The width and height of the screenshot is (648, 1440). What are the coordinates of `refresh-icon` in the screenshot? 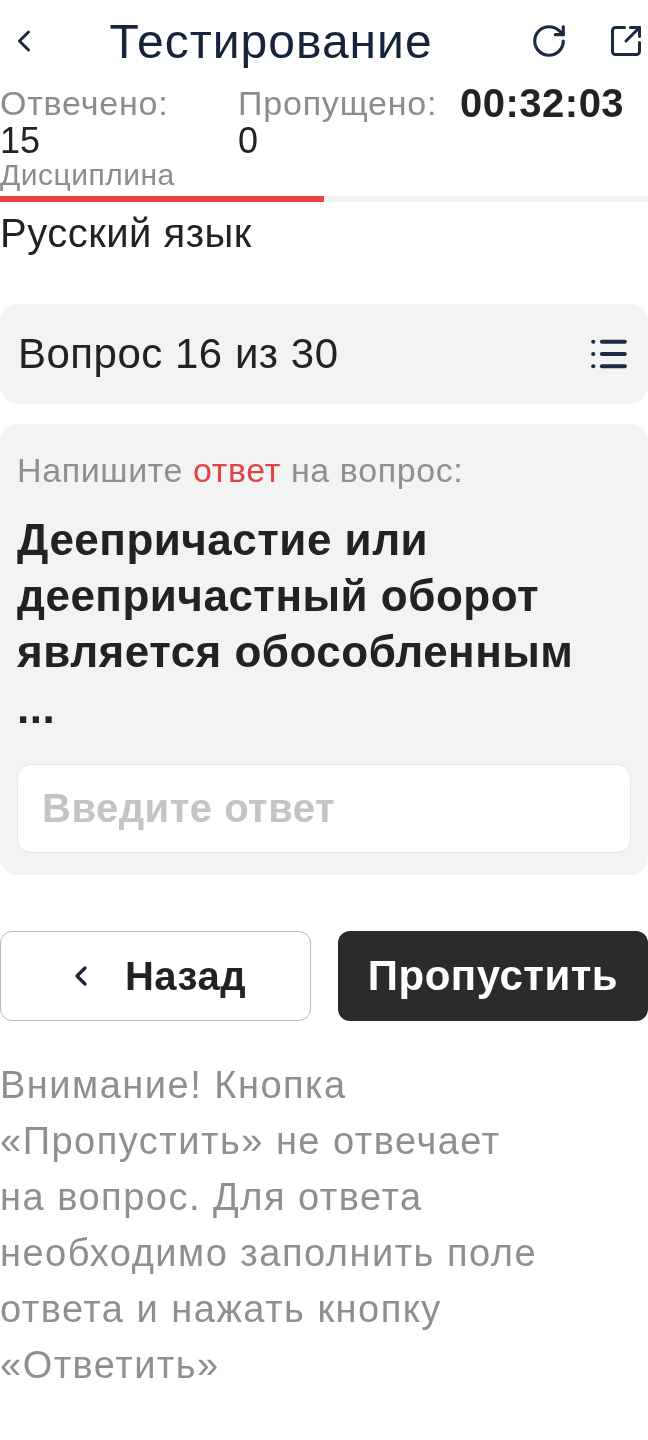 It's located at (549, 41).